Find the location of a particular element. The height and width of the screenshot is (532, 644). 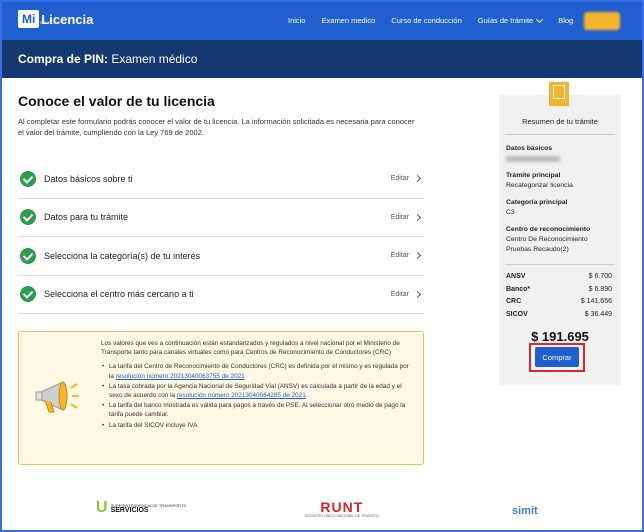

fee-key: SICOV is located at coordinates (517, 314).